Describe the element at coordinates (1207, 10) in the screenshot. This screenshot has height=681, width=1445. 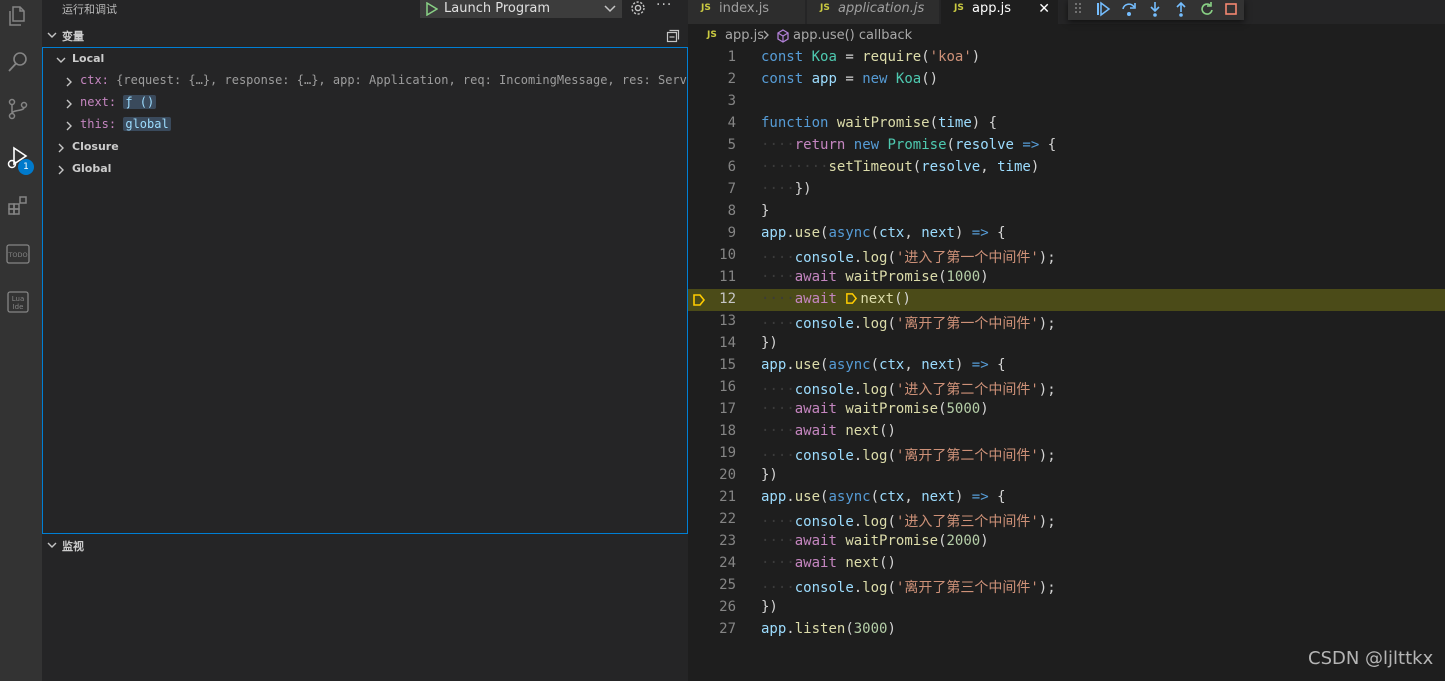
I see `restart-icon` at that location.